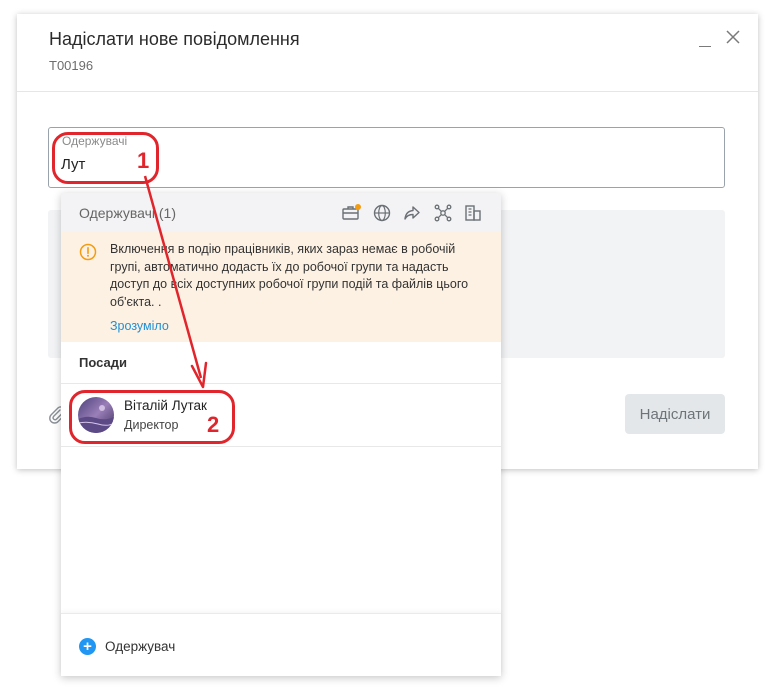 This screenshot has width=776, height=692. I want to click on annotation-number-2: 2, so click(213, 424).